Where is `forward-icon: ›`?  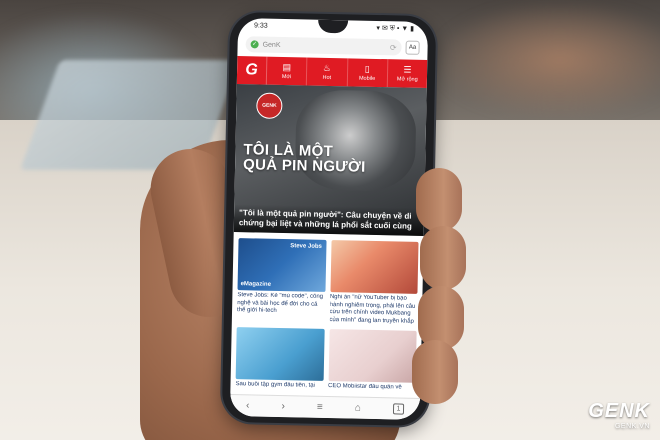
forward-icon: › is located at coordinates (283, 406).